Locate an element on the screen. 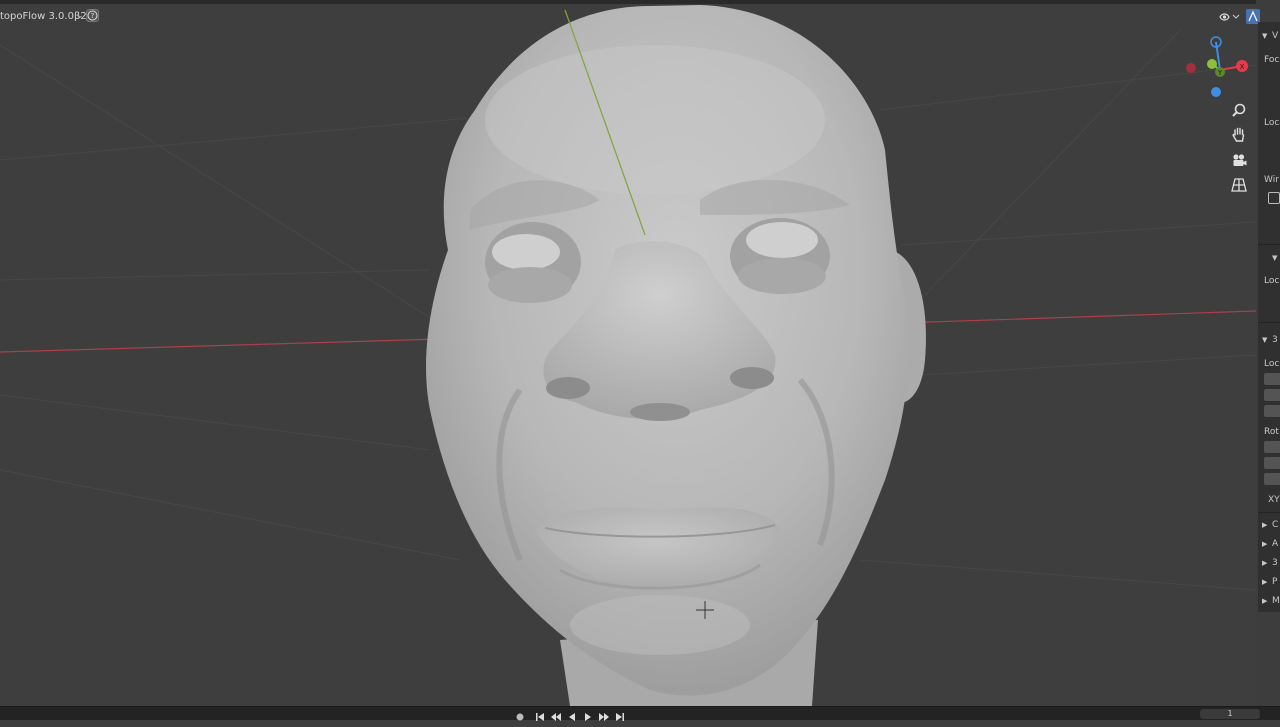 This screenshot has height=727, width=1280. npanel-section-0: C is located at coordinates (1275, 525).